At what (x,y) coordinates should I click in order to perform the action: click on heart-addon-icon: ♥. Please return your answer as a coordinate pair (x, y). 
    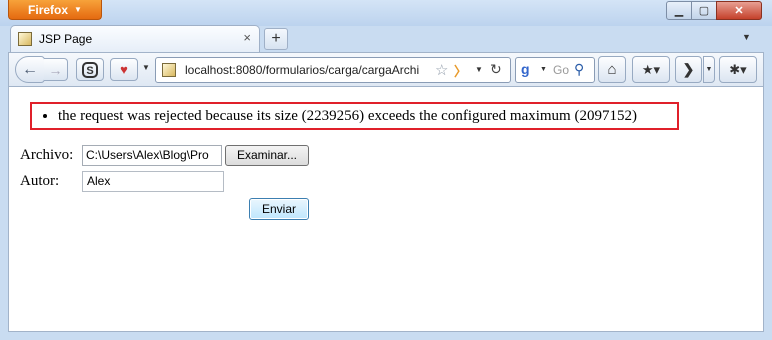
    Looking at the image, I should click on (124, 69).